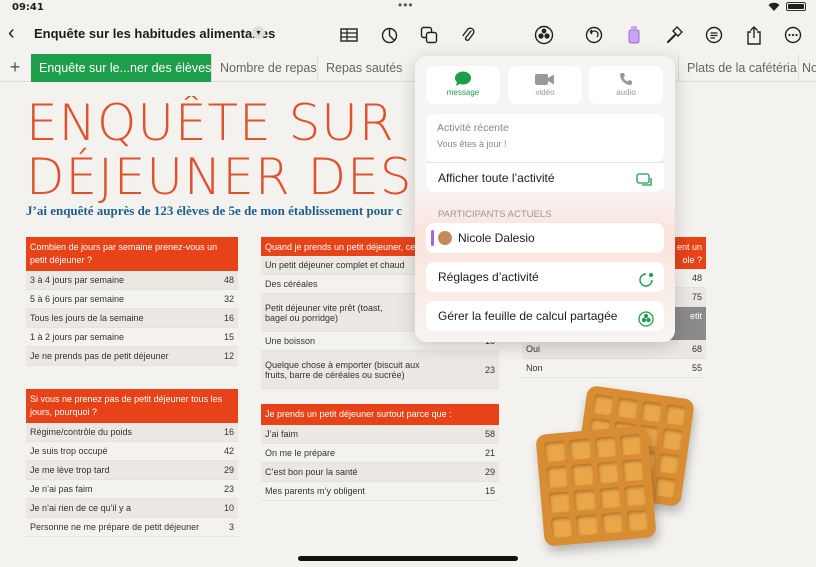  Describe the element at coordinates (221, 176) in the screenshot. I see `sheet-title-line2: DÉJEUNER DES ÉL` at that location.